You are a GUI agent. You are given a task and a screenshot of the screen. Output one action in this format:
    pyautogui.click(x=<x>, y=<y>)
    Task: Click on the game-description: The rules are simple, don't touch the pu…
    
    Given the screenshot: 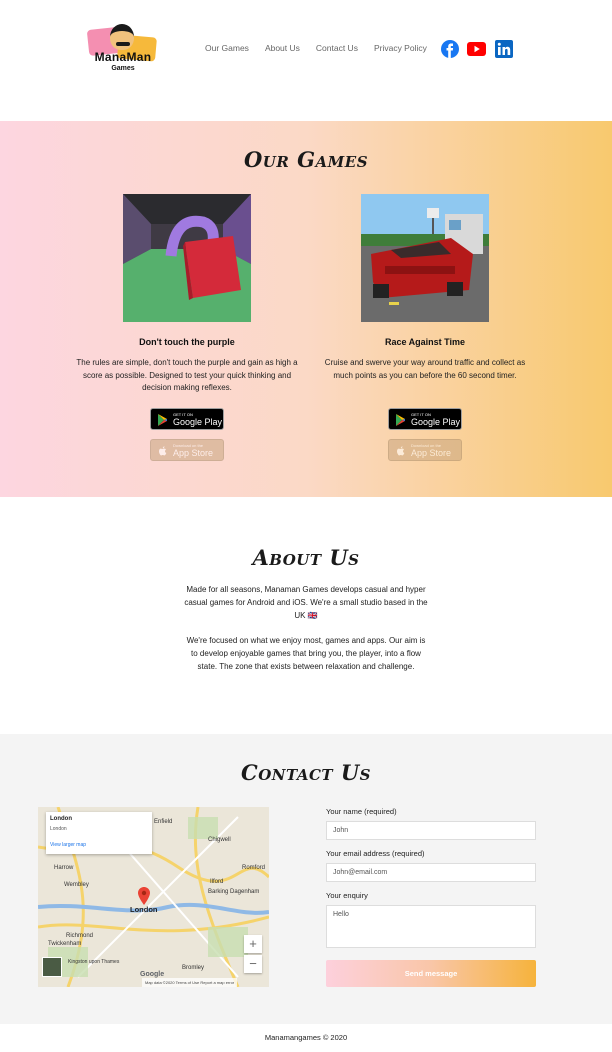 What is the action you would take?
    pyautogui.click(x=187, y=375)
    